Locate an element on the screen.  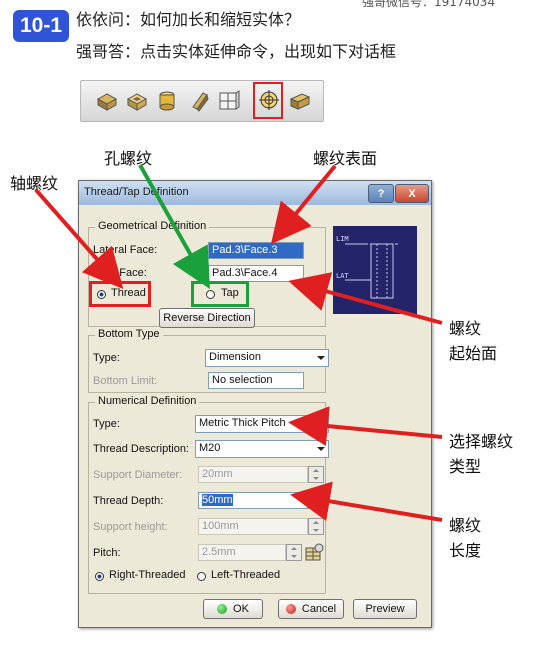
arrow-hole-thread is located at coordinates (174, 226).